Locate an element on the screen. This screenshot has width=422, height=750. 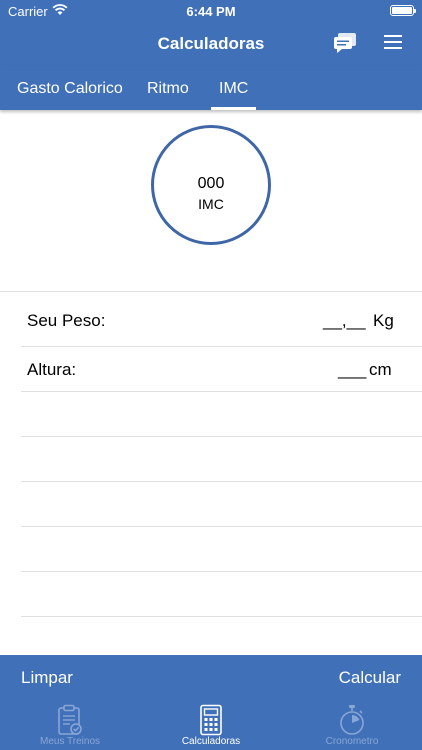
selected-tab-indicator is located at coordinates (233, 108).